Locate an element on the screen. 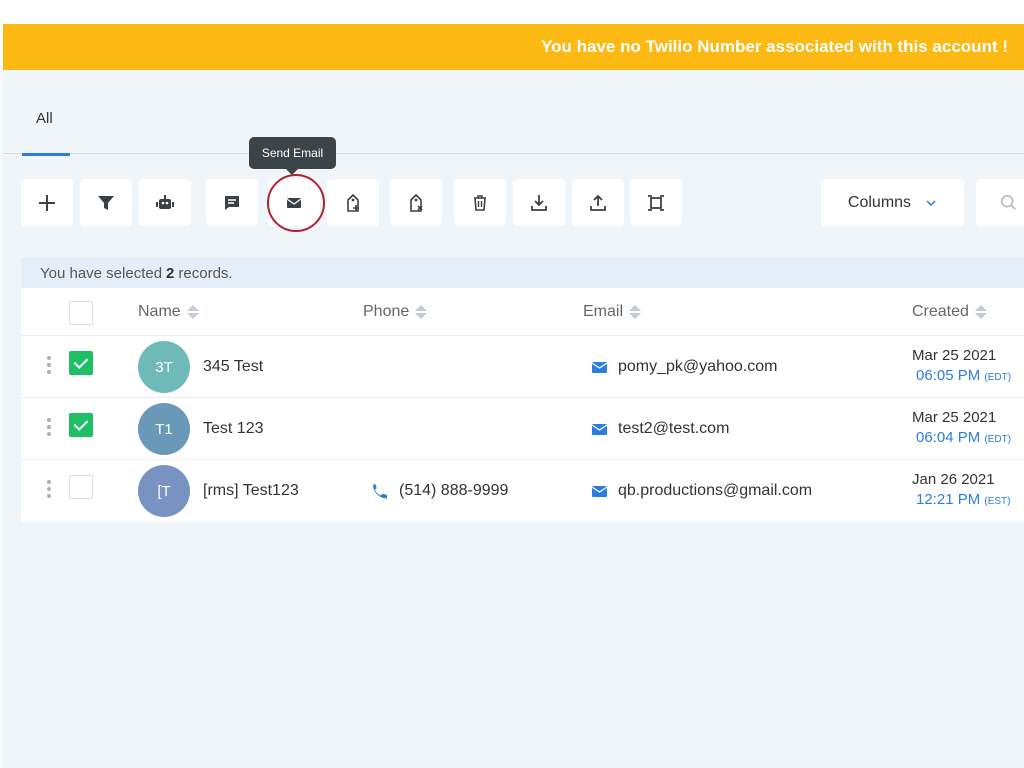 This screenshot has width=1024, height=768. created-cell: Mar 25 2021 06:04 PM (EDT) is located at coordinates (961, 429).